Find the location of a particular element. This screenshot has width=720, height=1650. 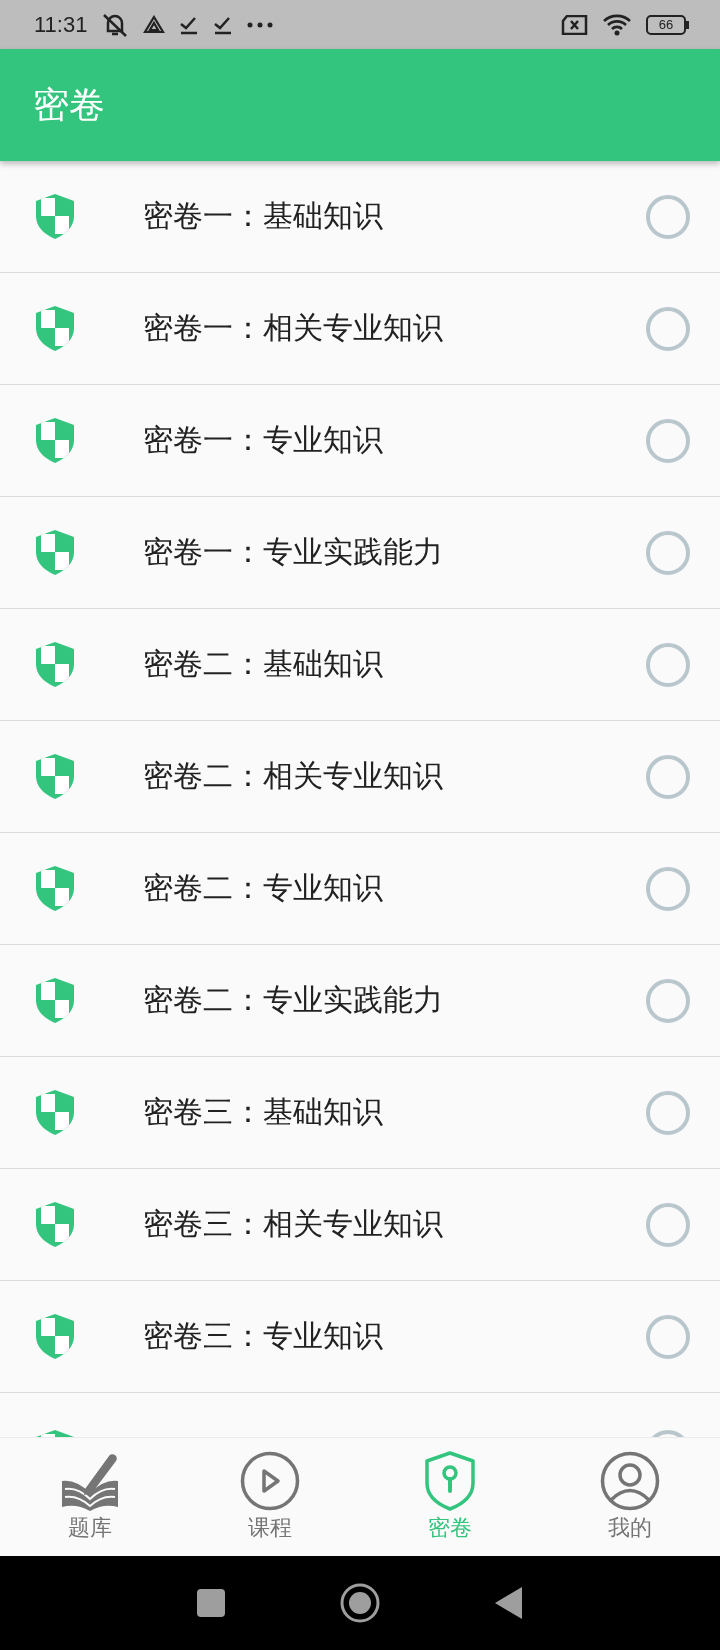

paper-title: 密卷二：专业知识 is located at coordinates (263, 888).